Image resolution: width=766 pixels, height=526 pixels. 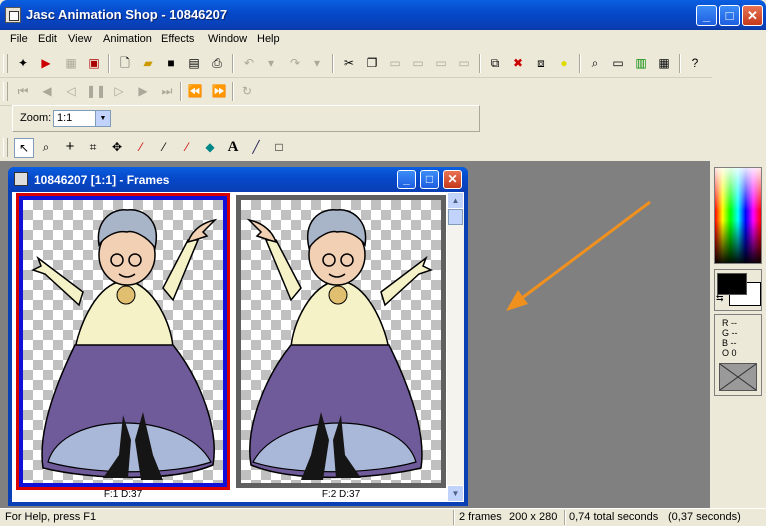 What do you see at coordinates (729, 343) in the screenshot?
I see `blue-value: B --` at bounding box center [729, 343].